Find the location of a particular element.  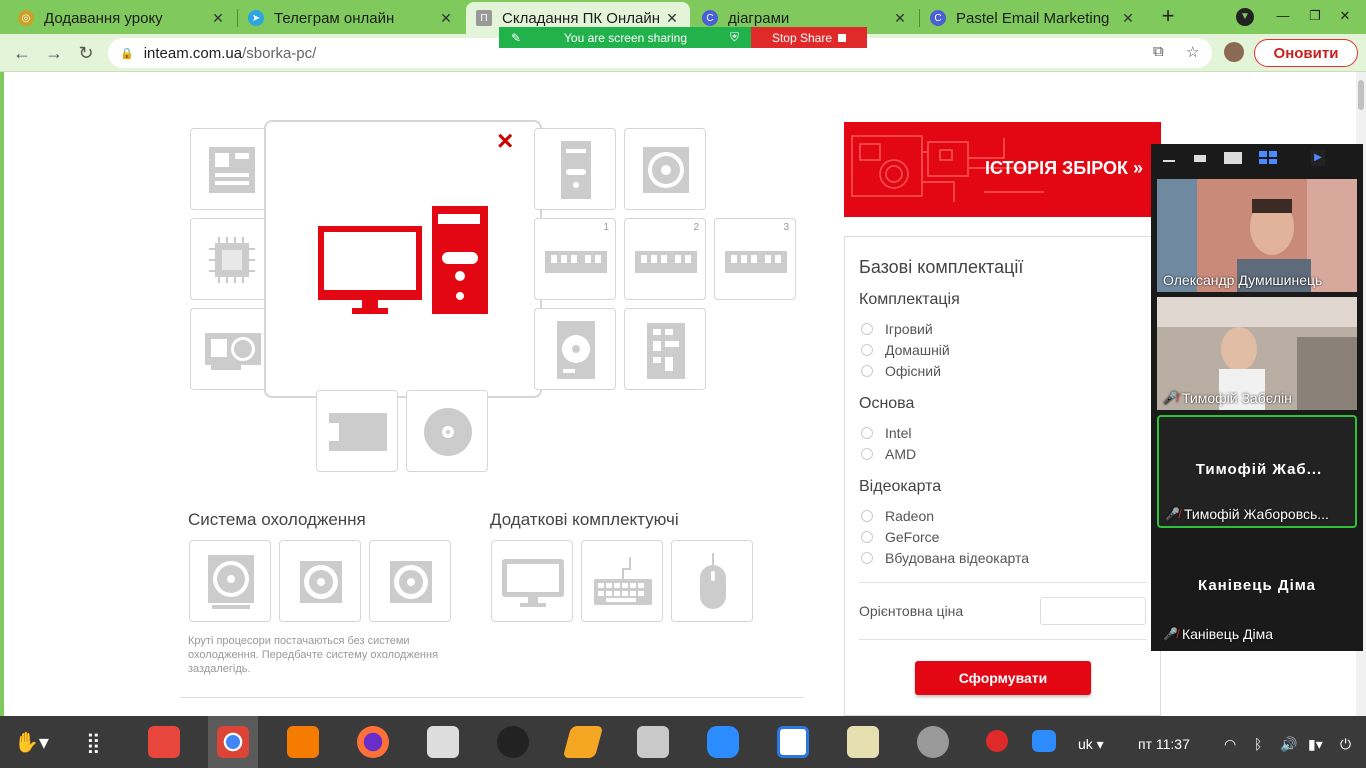

ssd-slot is located at coordinates (665, 349).